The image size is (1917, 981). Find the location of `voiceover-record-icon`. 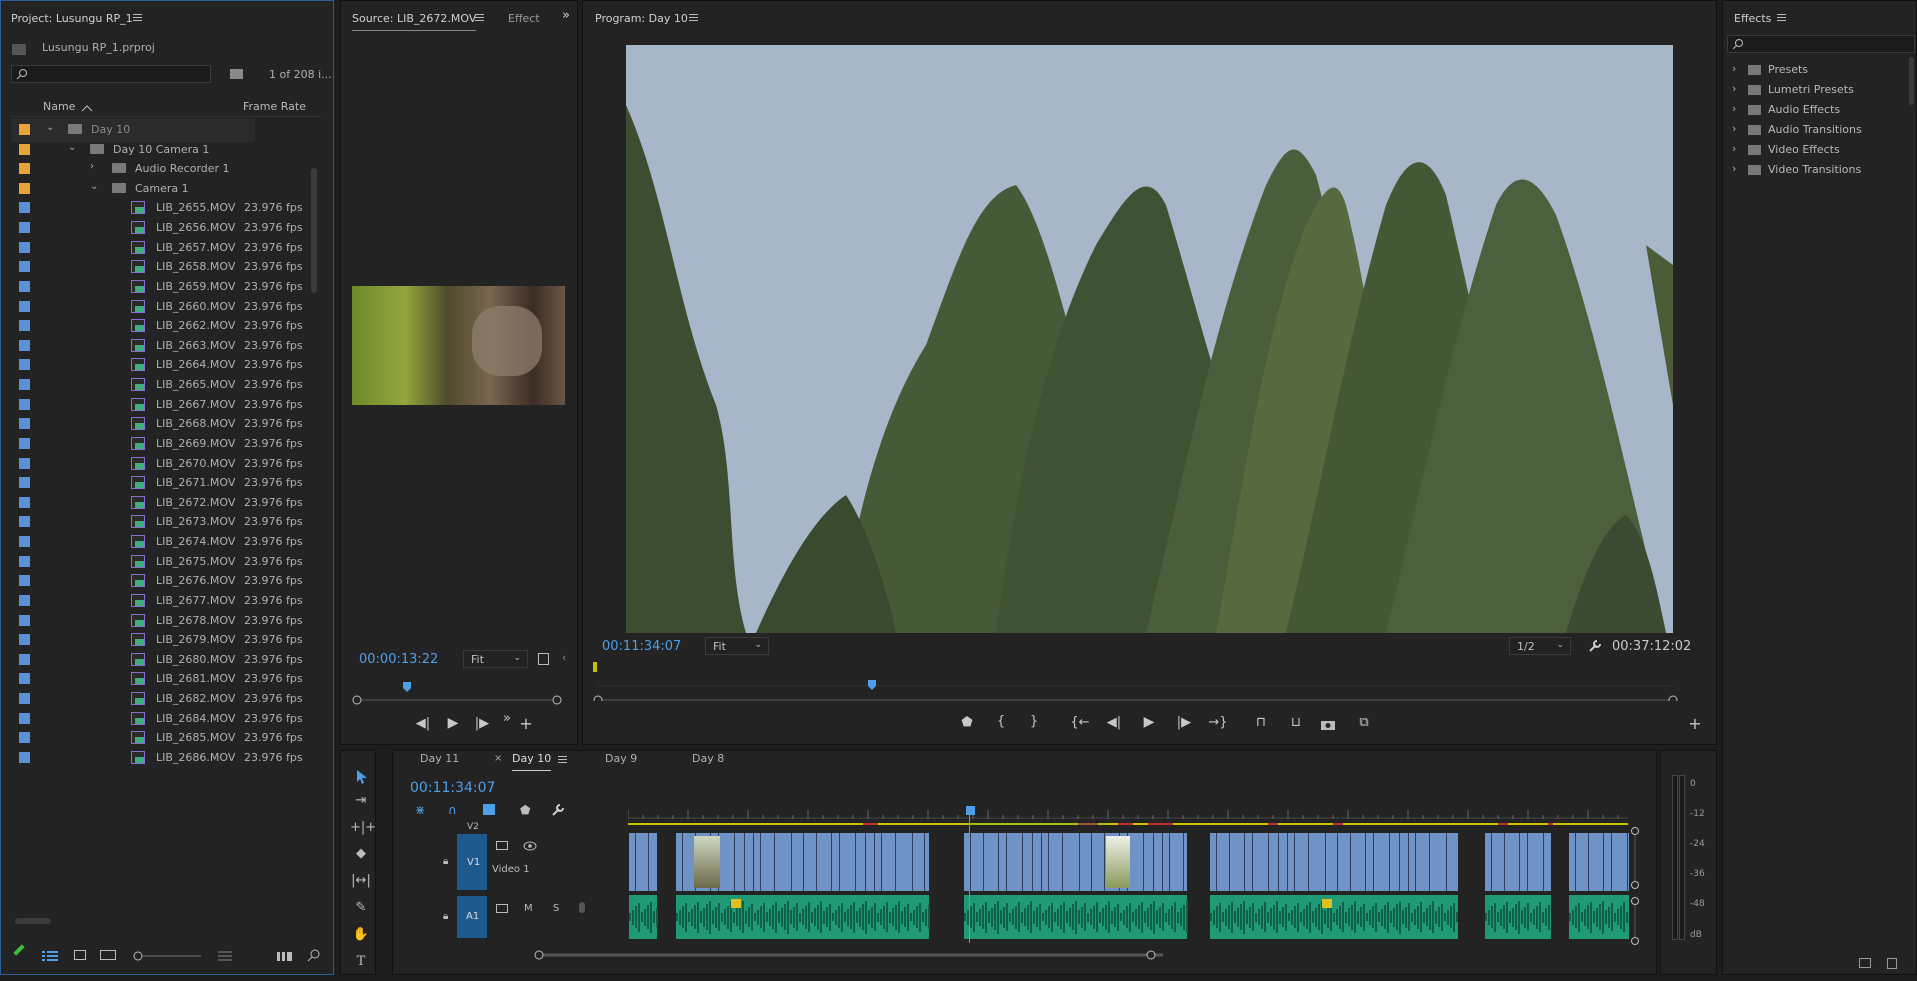

voiceover-record-icon is located at coordinates (582, 907).